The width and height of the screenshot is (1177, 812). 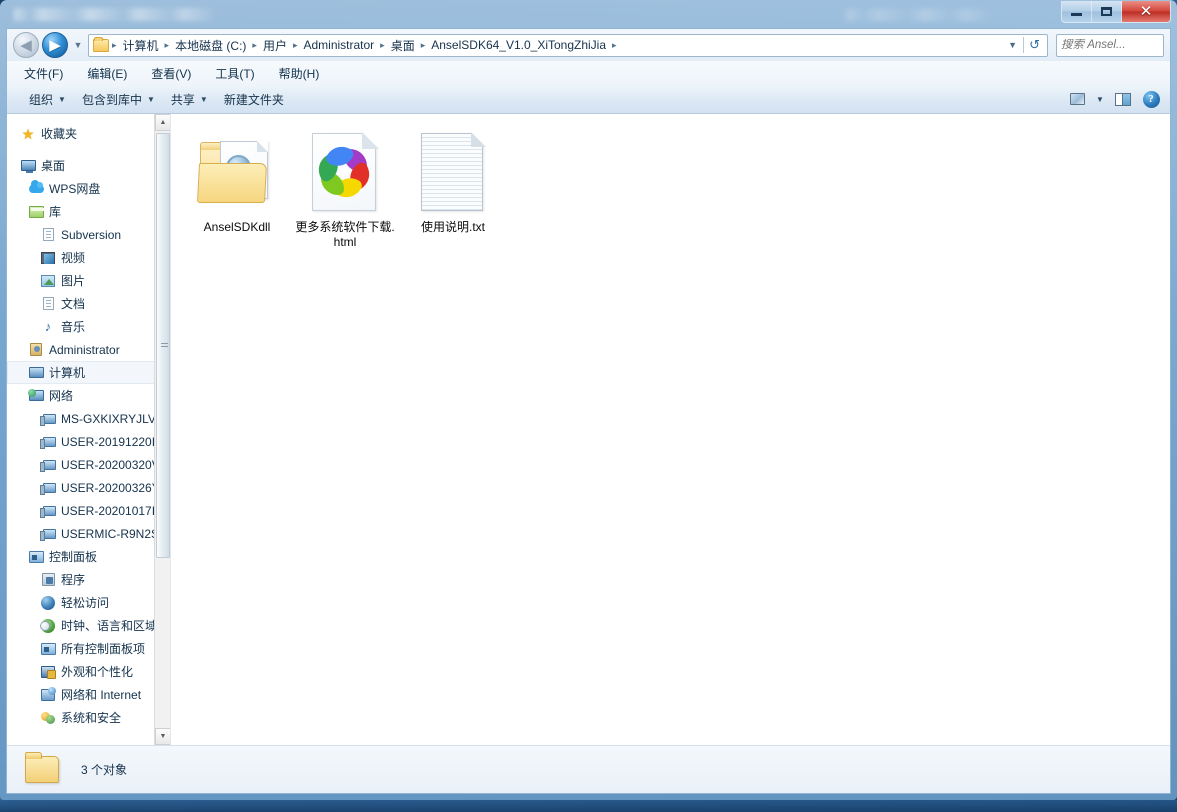 I want to click on close-button: ✕, so click(x=1146, y=11).